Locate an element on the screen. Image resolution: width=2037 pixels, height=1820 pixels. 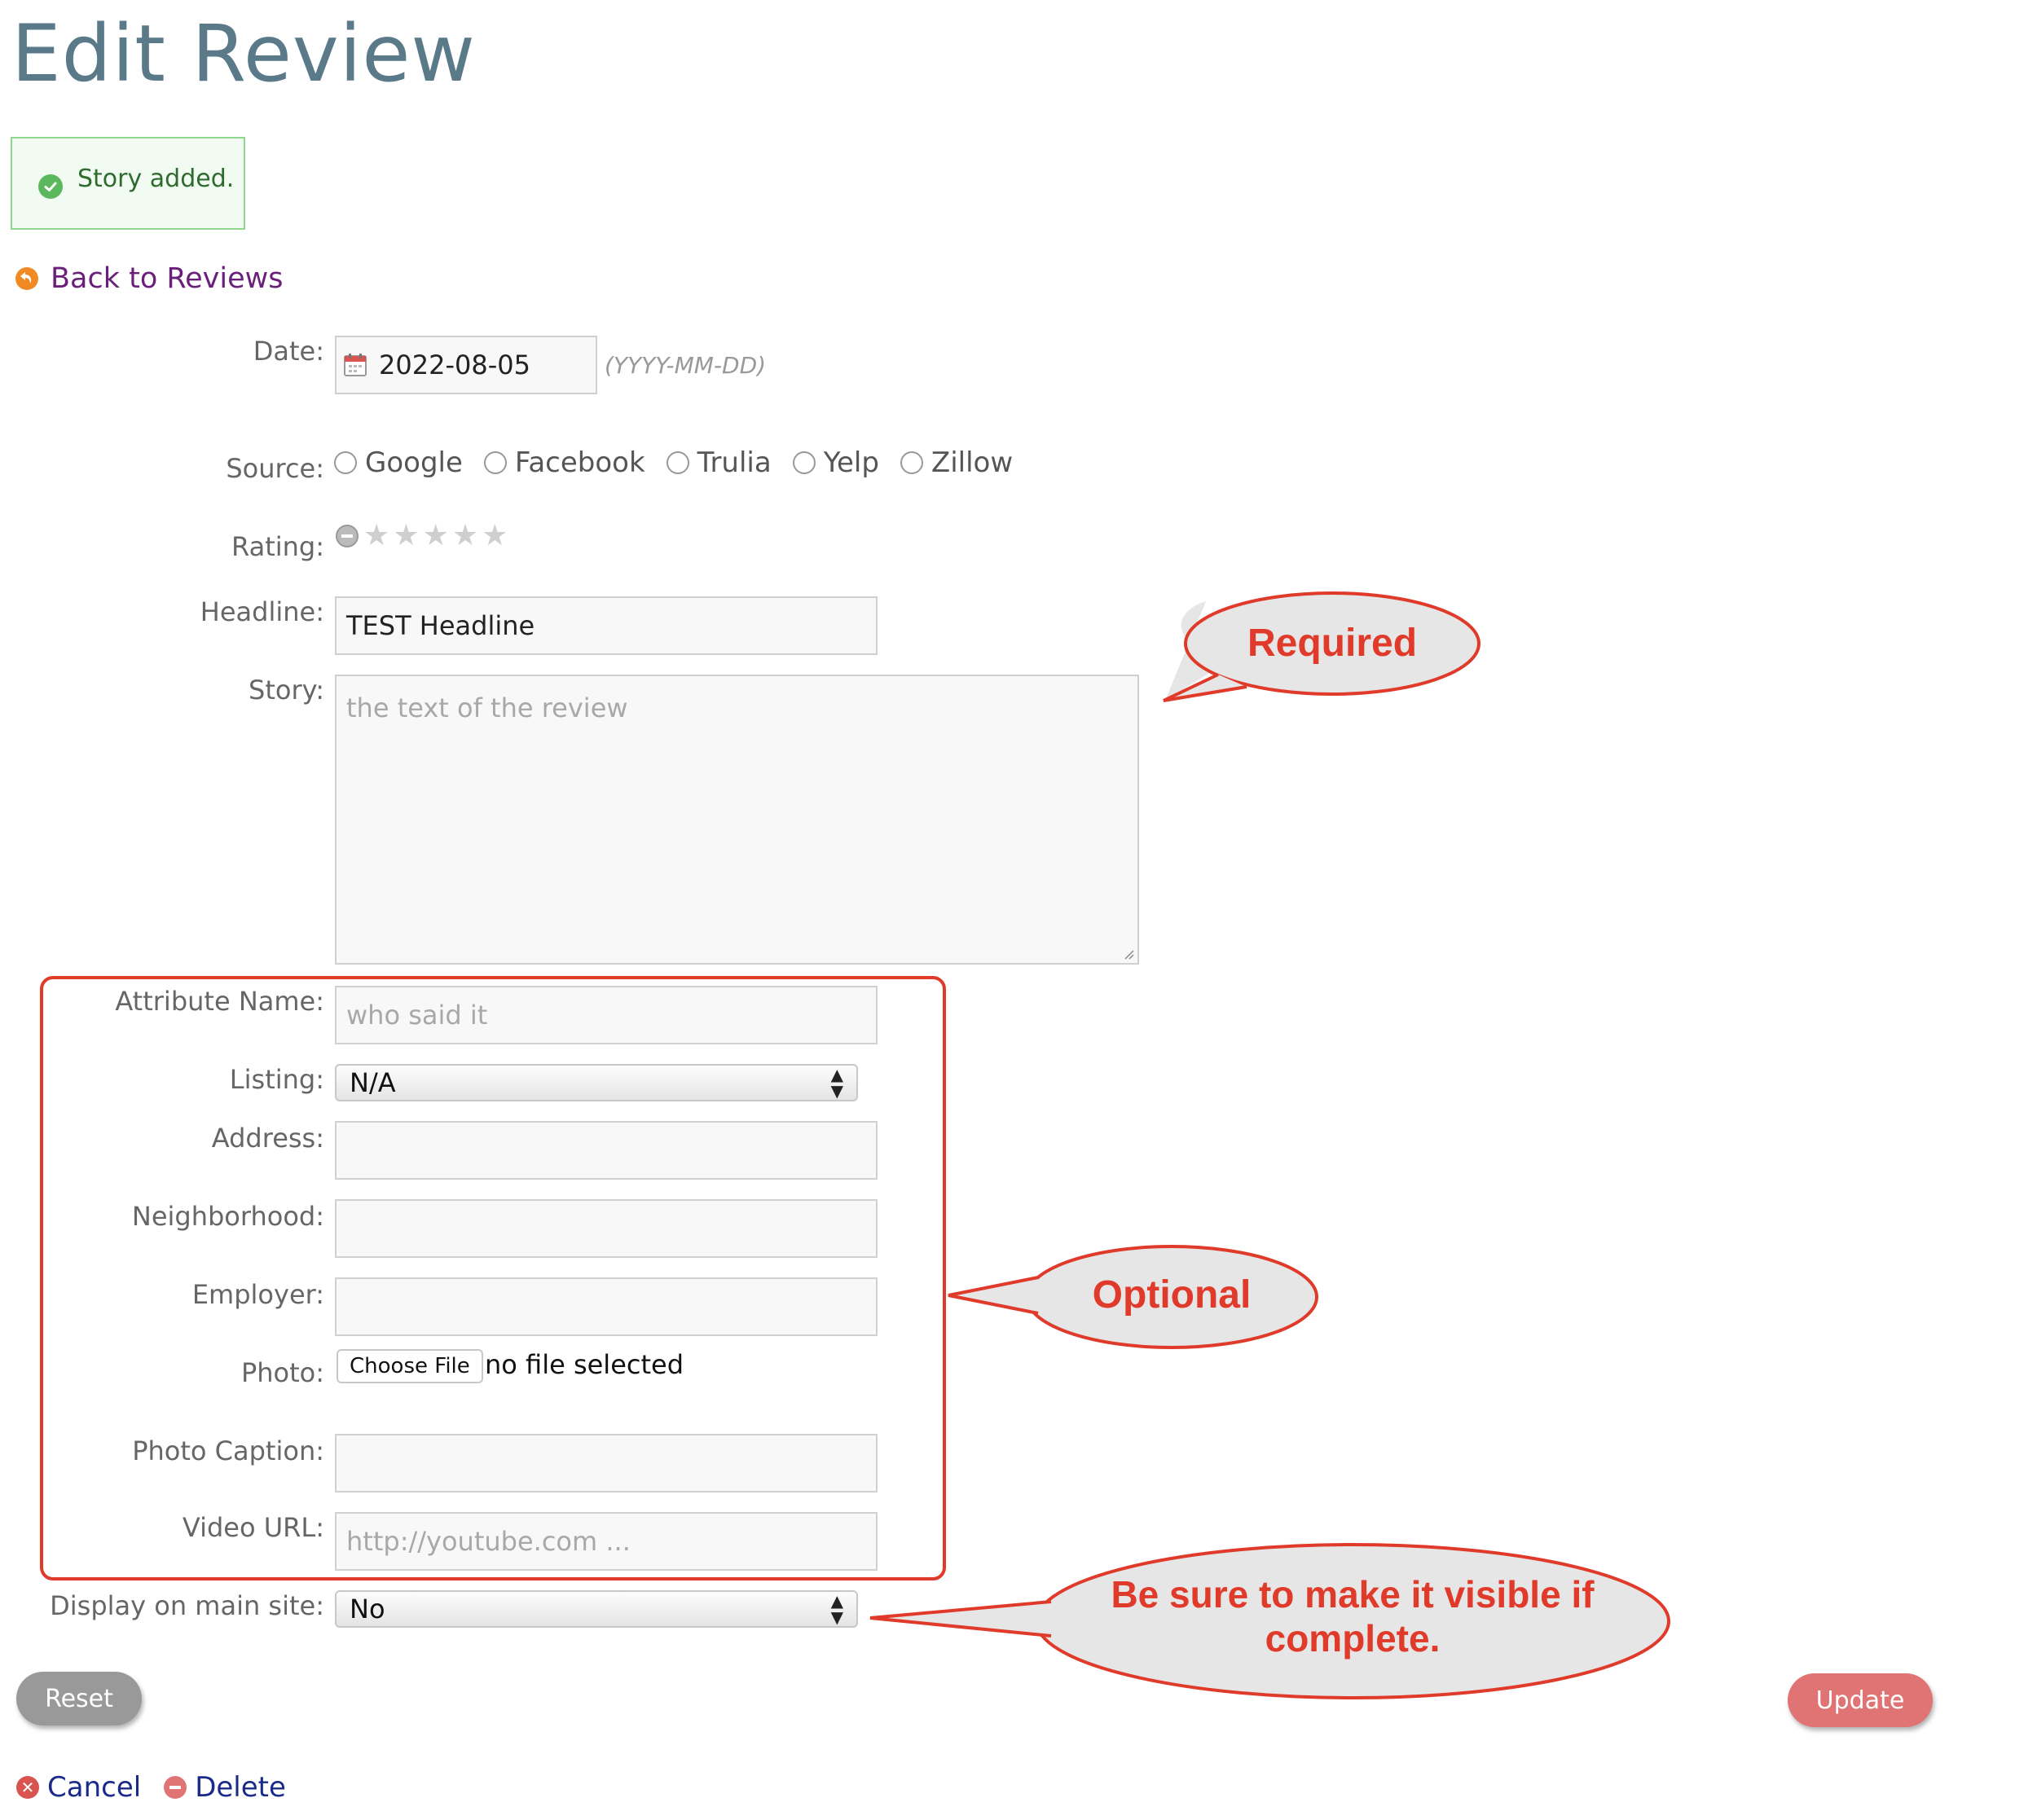
resize-handle-icon is located at coordinates (1128, 954).